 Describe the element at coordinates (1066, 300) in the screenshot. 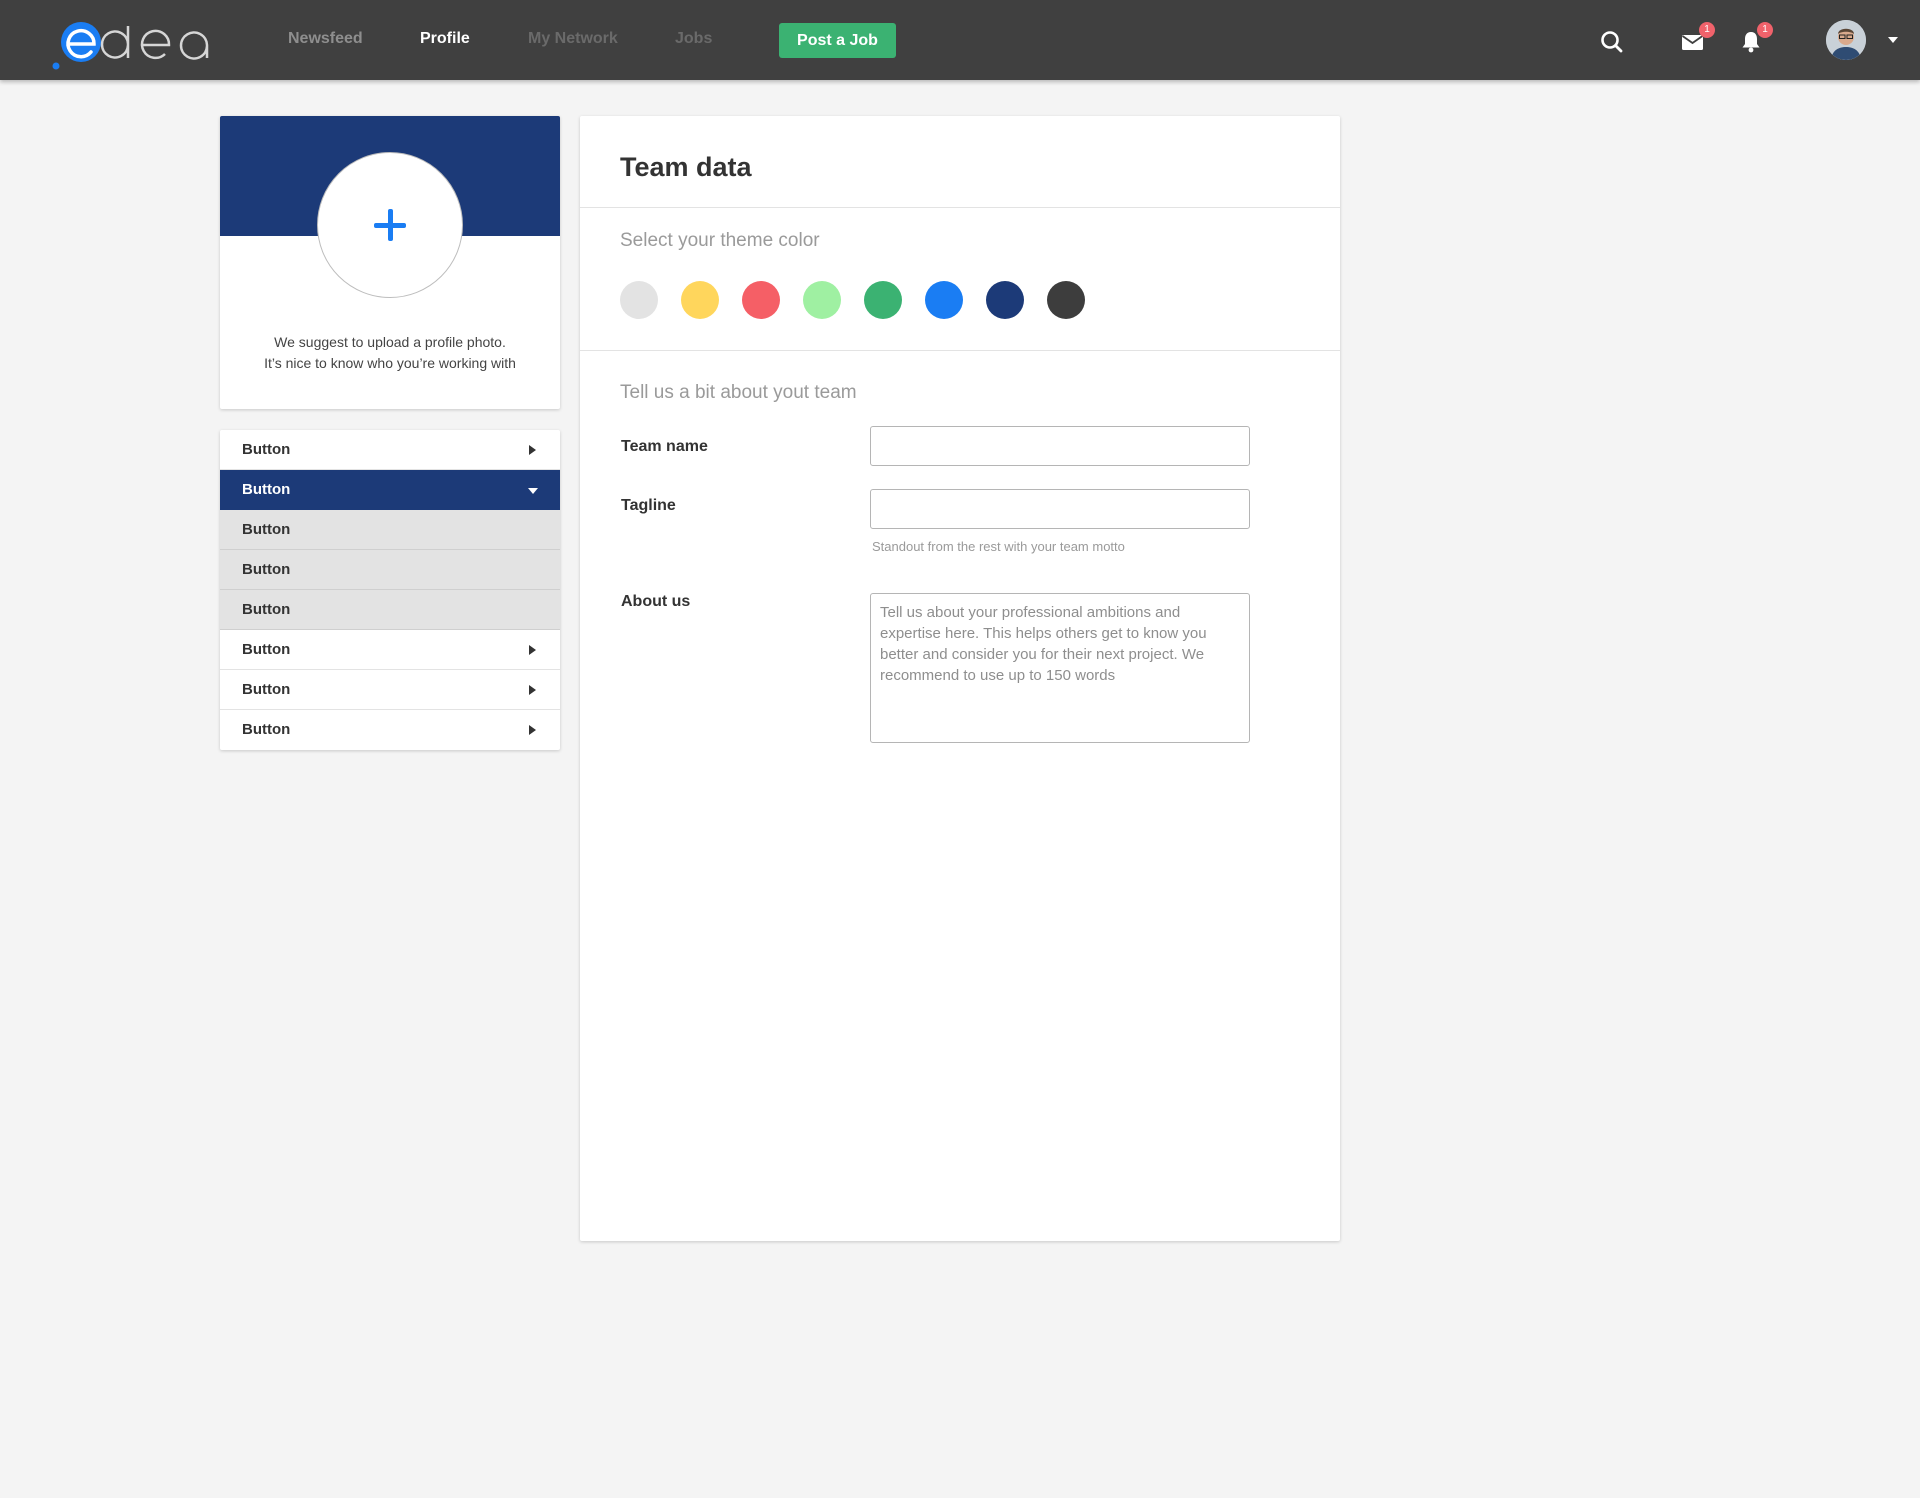

I see `theme-swatch-dark-gray` at that location.